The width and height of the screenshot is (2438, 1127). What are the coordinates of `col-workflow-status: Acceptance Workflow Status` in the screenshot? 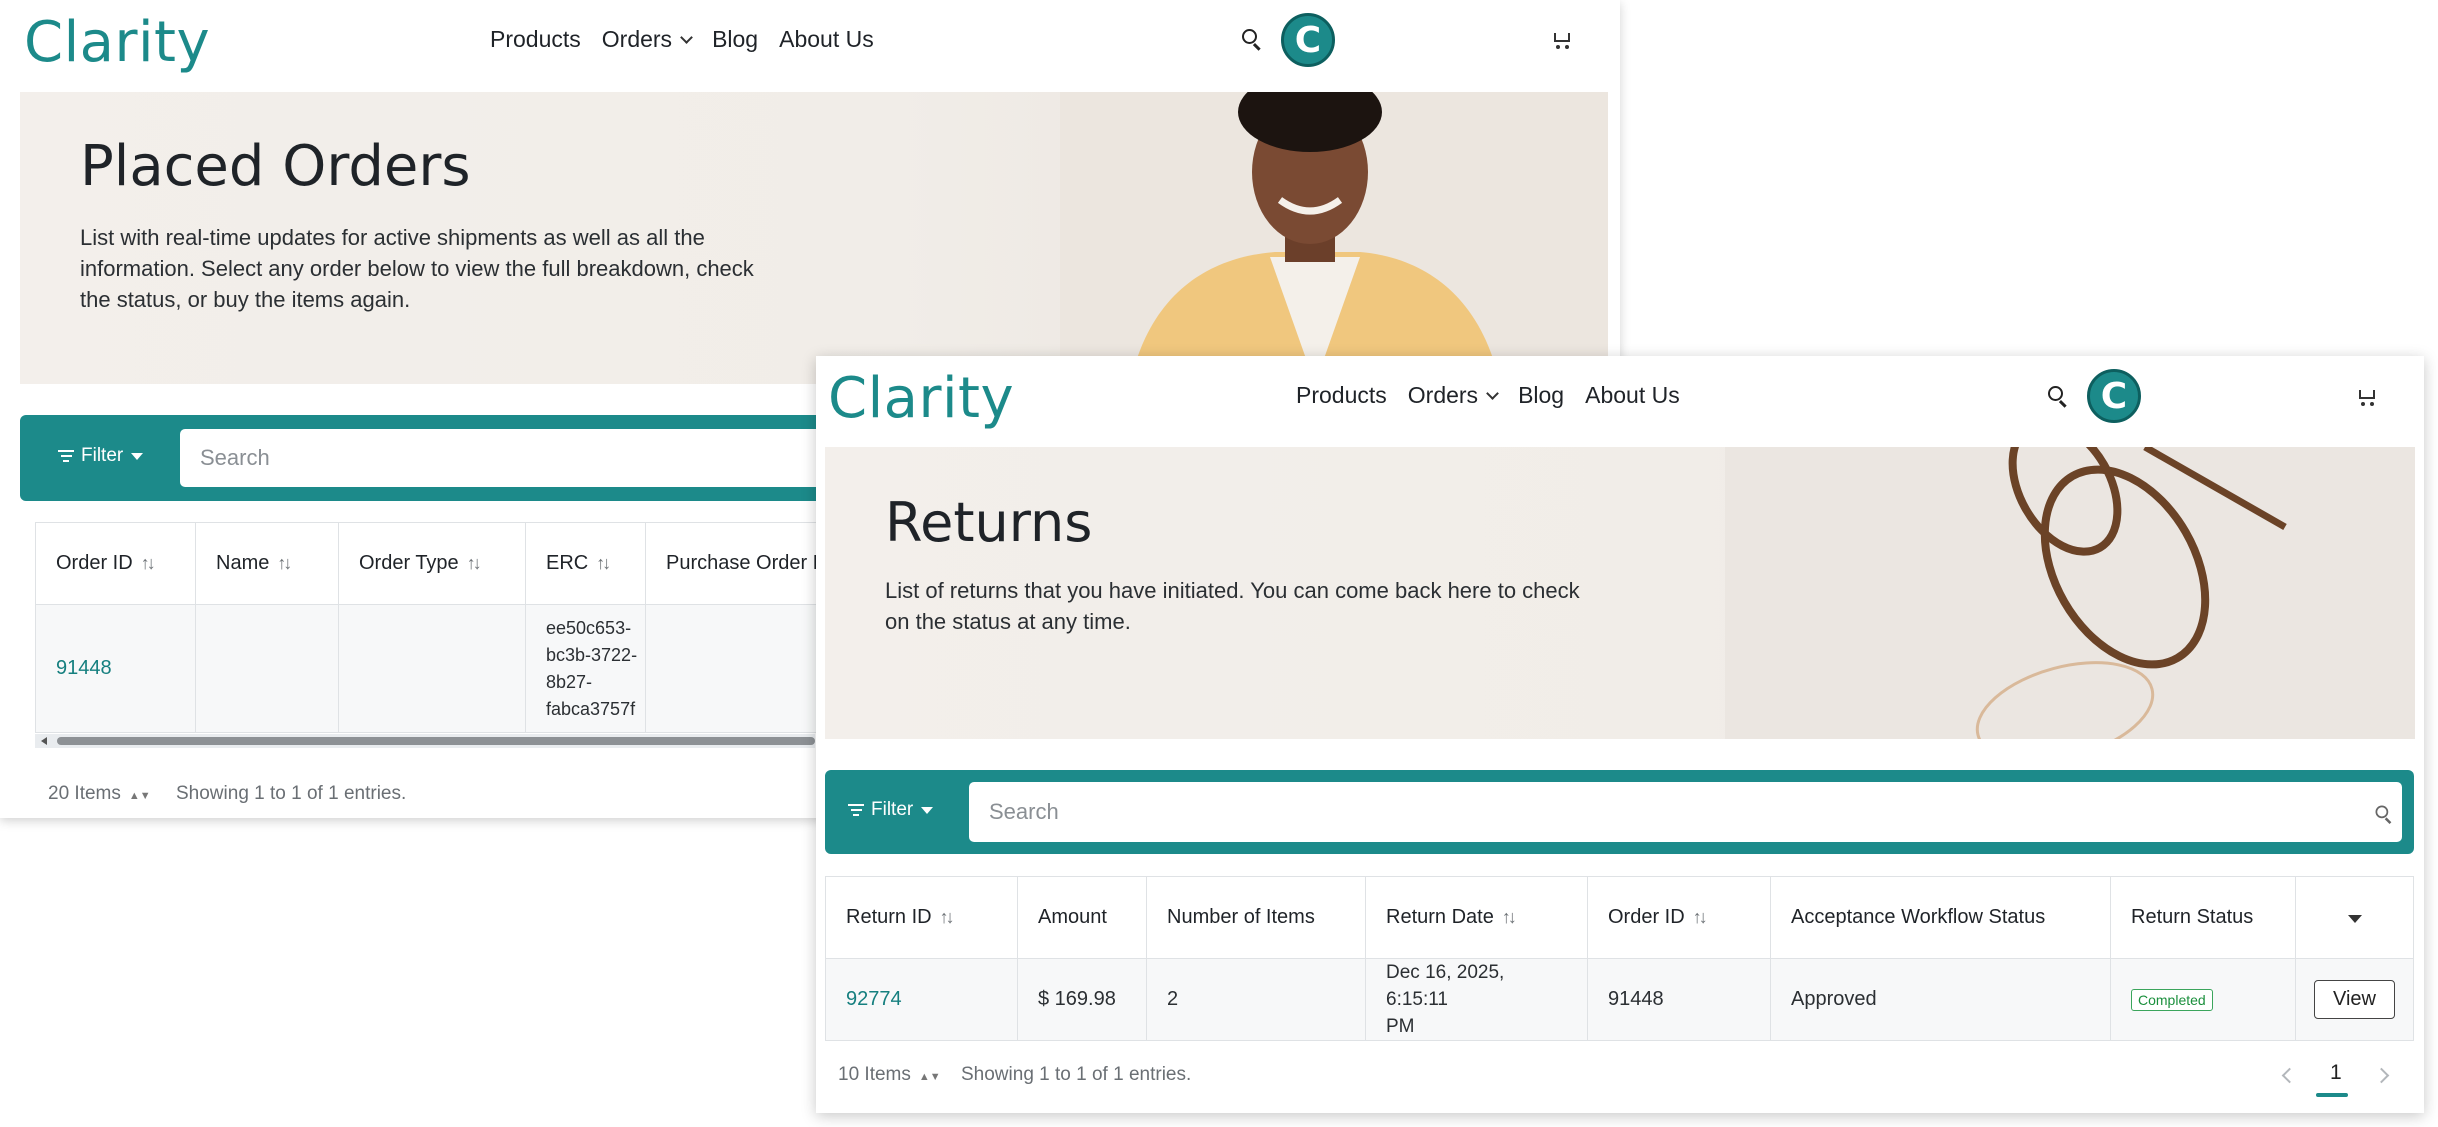 It's located at (1940, 917).